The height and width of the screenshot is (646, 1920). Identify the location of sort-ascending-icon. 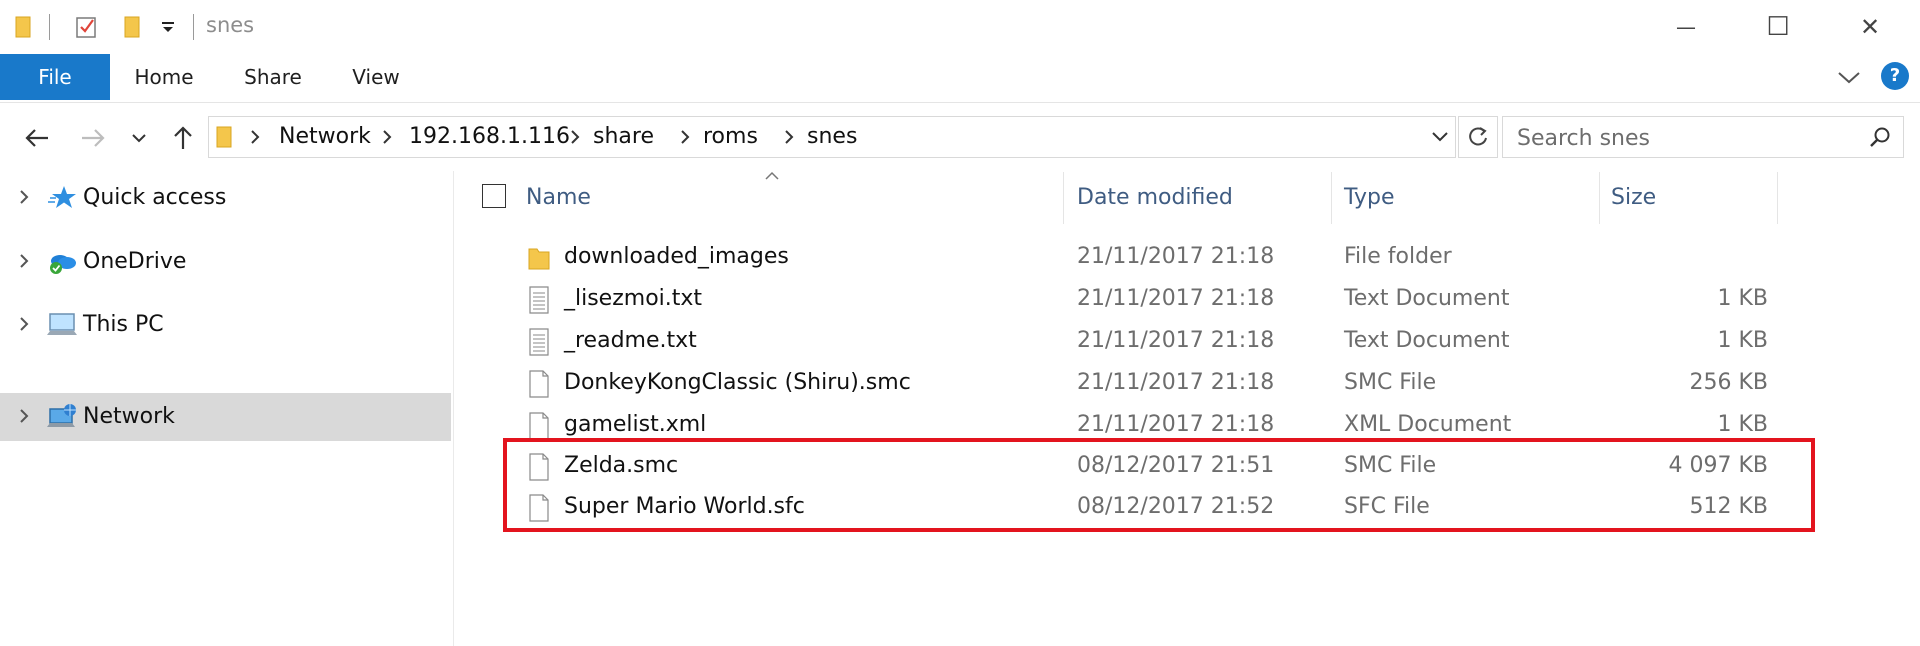
(772, 175).